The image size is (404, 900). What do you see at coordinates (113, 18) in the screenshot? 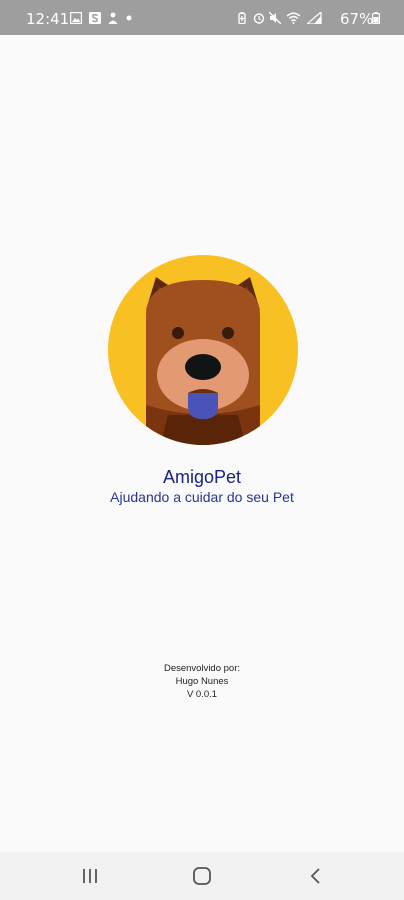
I see `person-icon` at bounding box center [113, 18].